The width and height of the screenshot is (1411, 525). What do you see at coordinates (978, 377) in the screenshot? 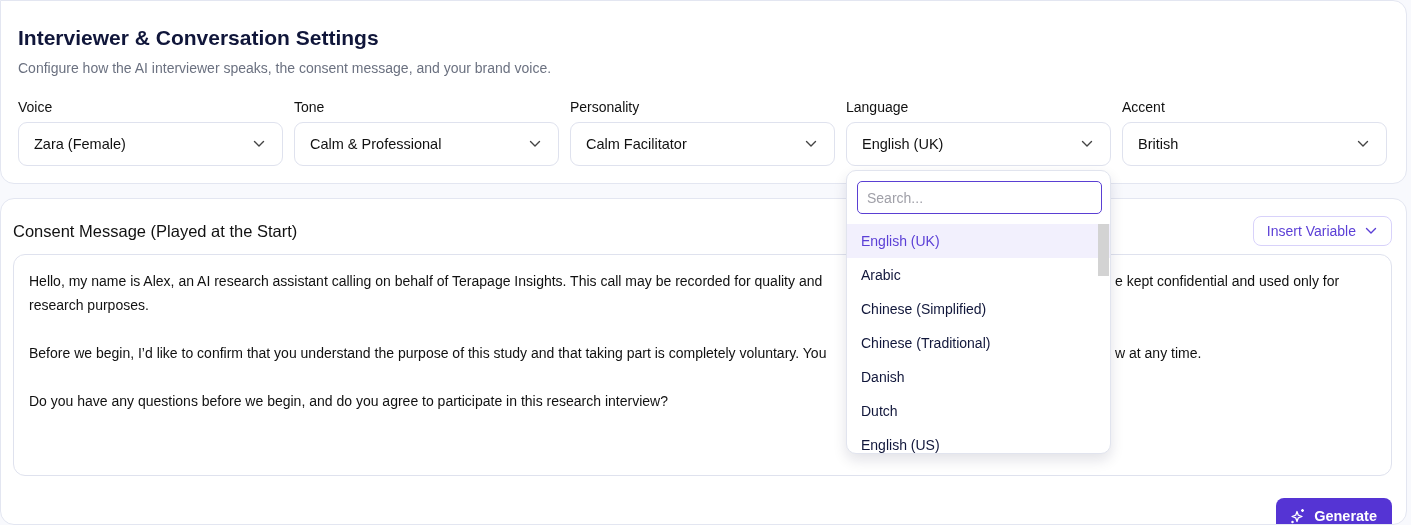
I see `menu-option: Danish` at bounding box center [978, 377].